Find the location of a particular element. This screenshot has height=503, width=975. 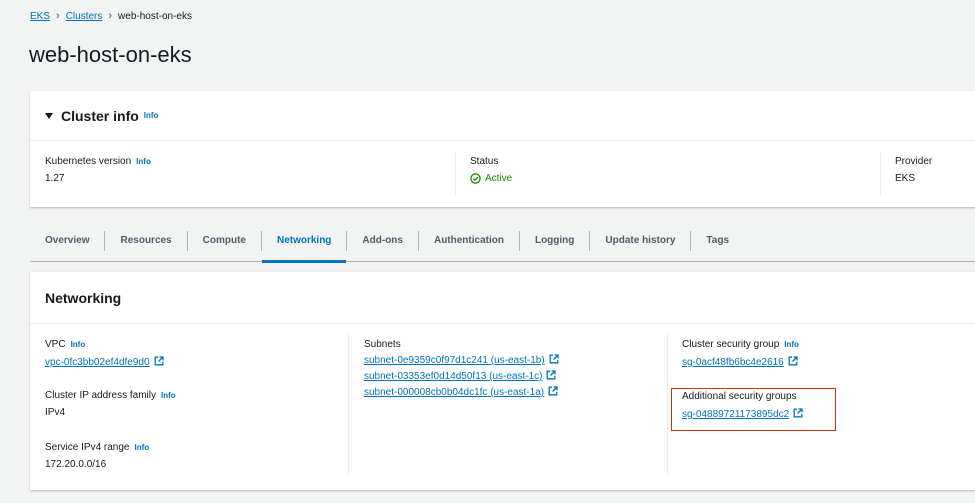

breadcrumb: EKS › Clusters › web-host-on-eks is located at coordinates (111, 16).